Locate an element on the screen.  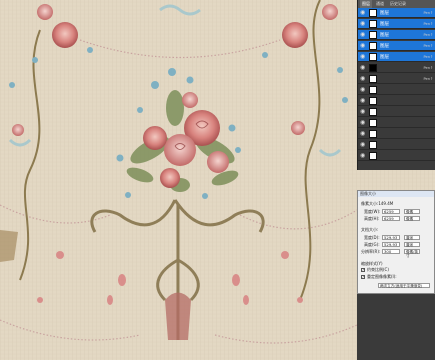
constrain-checkbox: ✓ is located at coordinates (363, 270).